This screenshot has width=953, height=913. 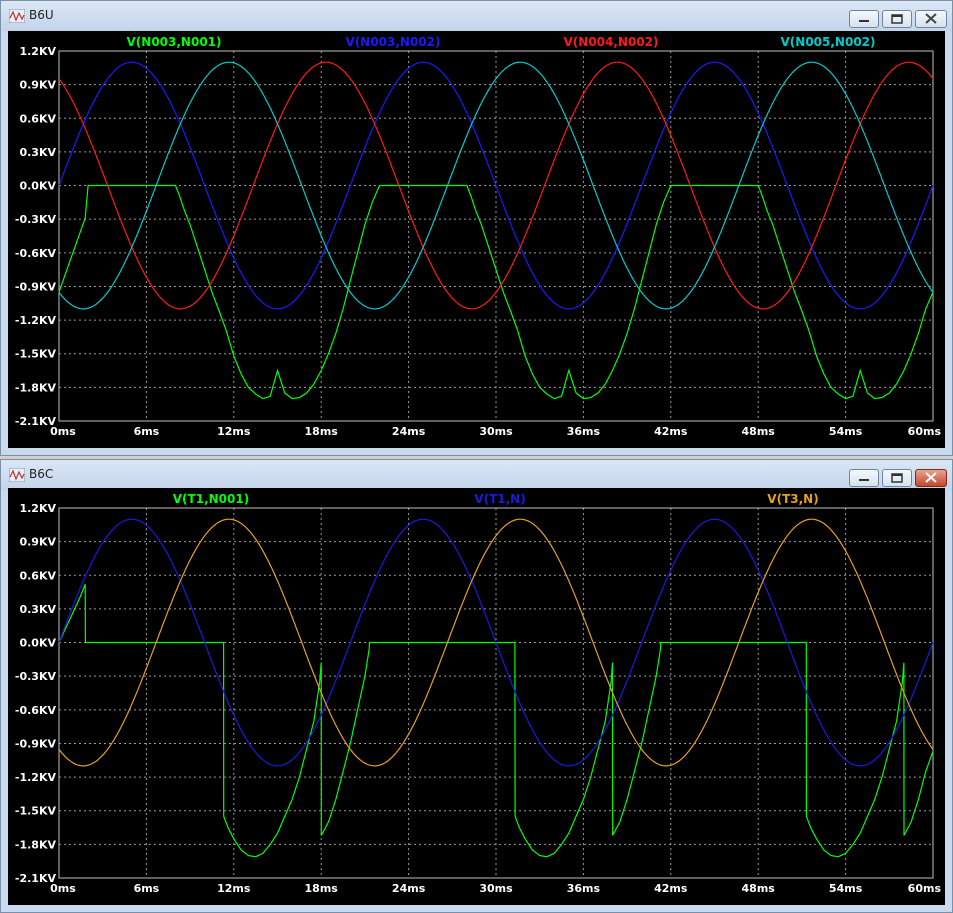 What do you see at coordinates (476, 475) in the screenshot?
I see `title-bar: B6C` at bounding box center [476, 475].